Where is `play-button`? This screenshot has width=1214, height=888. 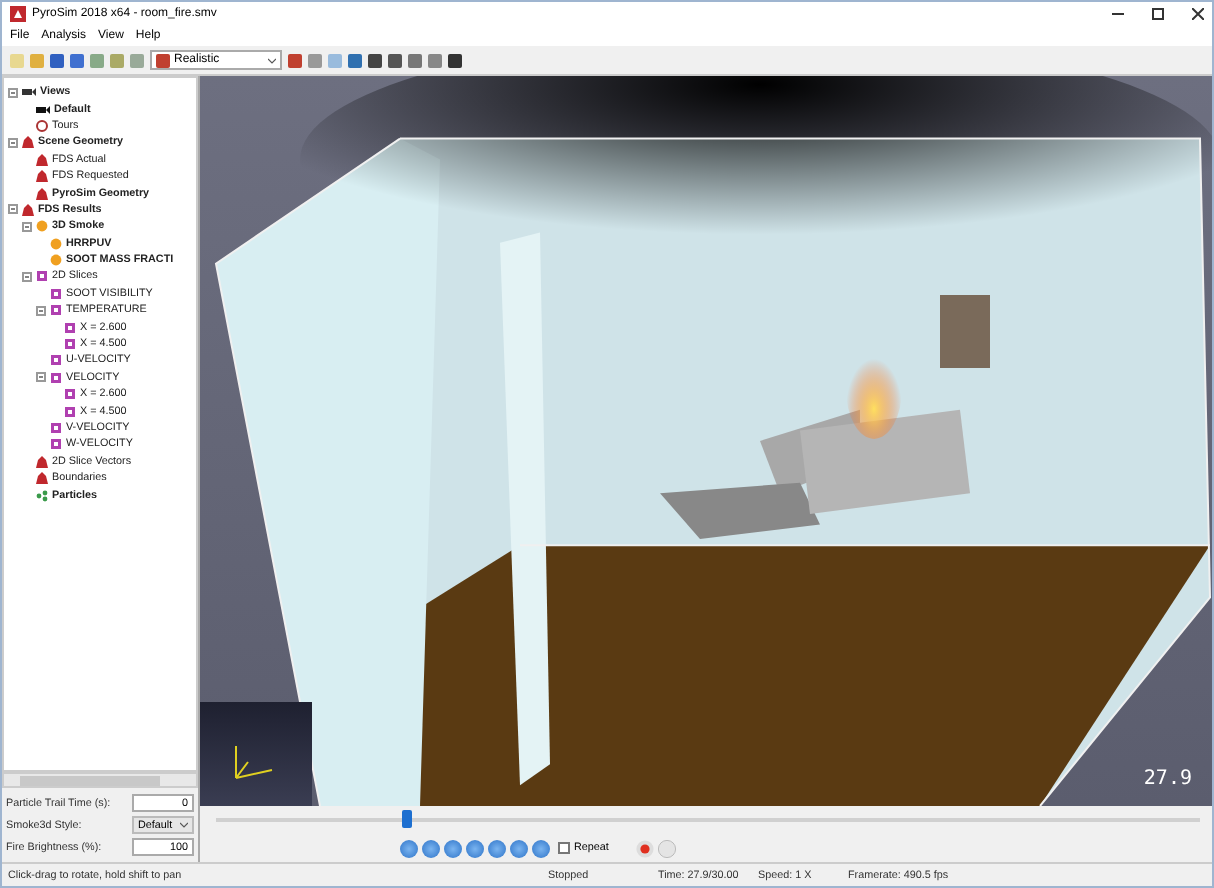 play-button is located at coordinates (475, 848).